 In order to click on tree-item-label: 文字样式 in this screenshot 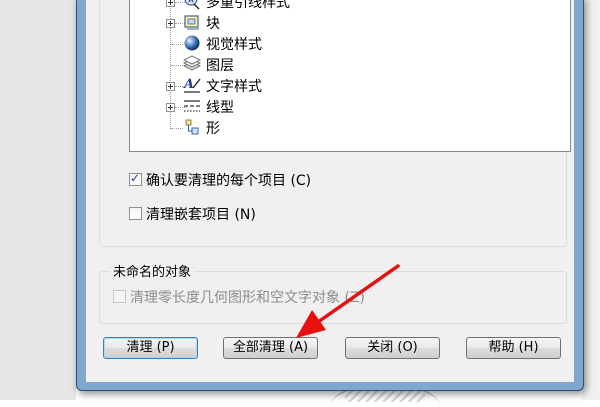, I will do `click(234, 87)`.